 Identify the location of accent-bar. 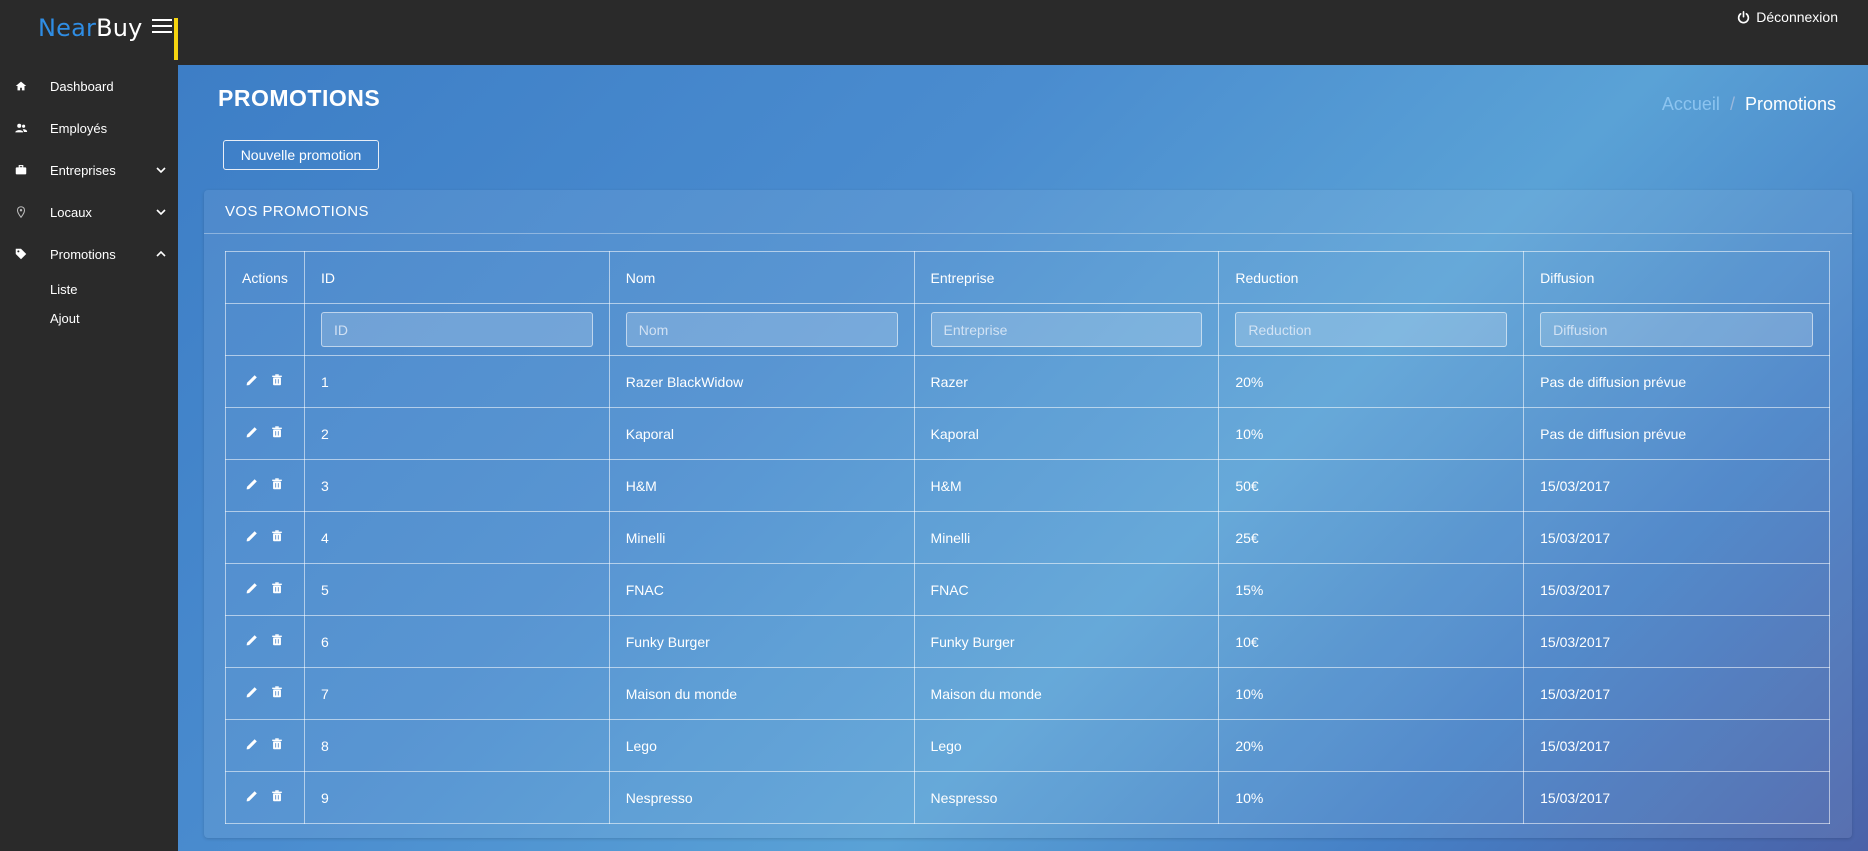
(176, 39).